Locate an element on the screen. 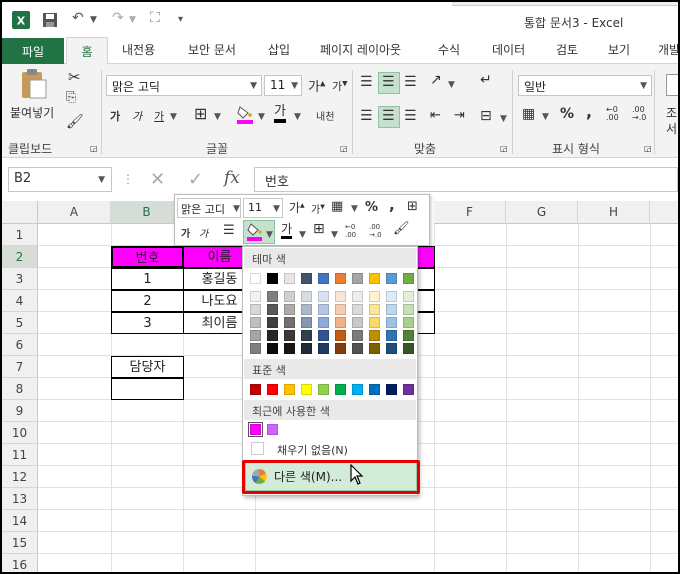 Image resolution: width=680 pixels, height=574 pixels. touch-mode-icon: ⛶ is located at coordinates (155, 18).